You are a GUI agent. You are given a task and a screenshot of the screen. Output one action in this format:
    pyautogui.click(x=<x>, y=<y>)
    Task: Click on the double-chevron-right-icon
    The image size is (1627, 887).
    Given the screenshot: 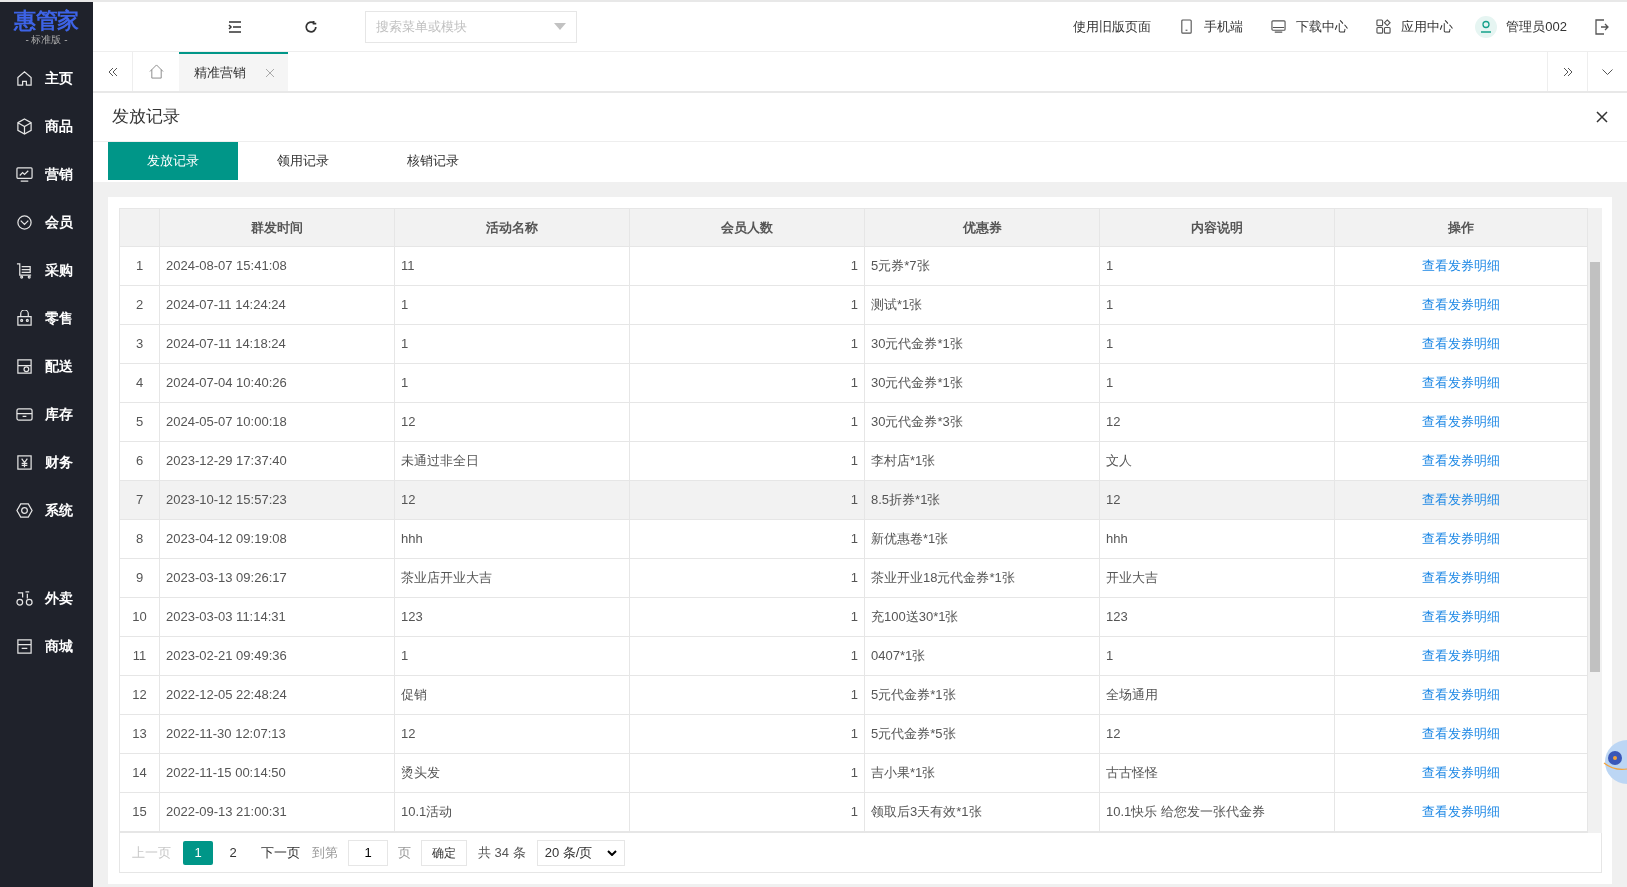 What is the action you would take?
    pyautogui.click(x=1567, y=71)
    